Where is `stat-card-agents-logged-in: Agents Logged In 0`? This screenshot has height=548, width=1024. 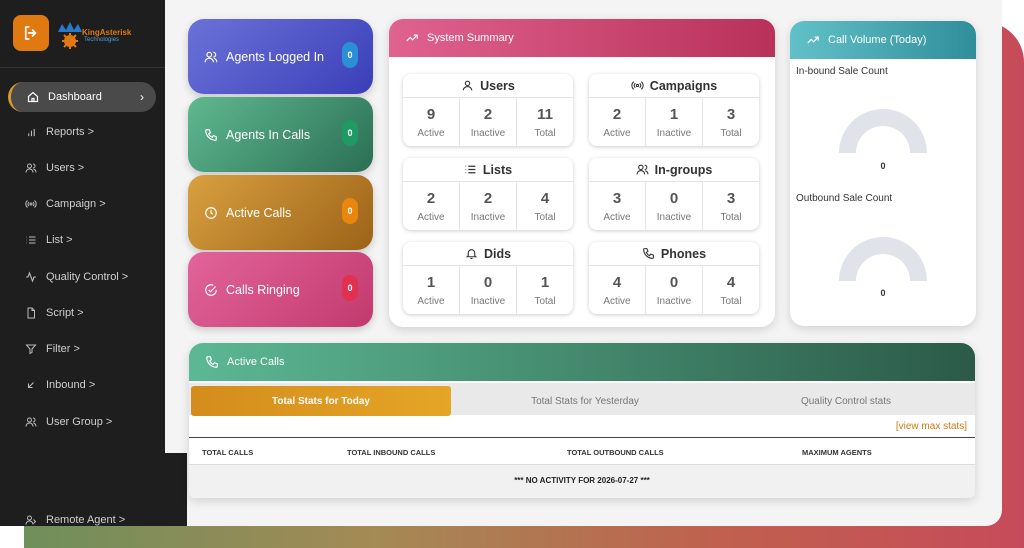 stat-card-agents-logged-in: Agents Logged In 0 is located at coordinates (280, 56).